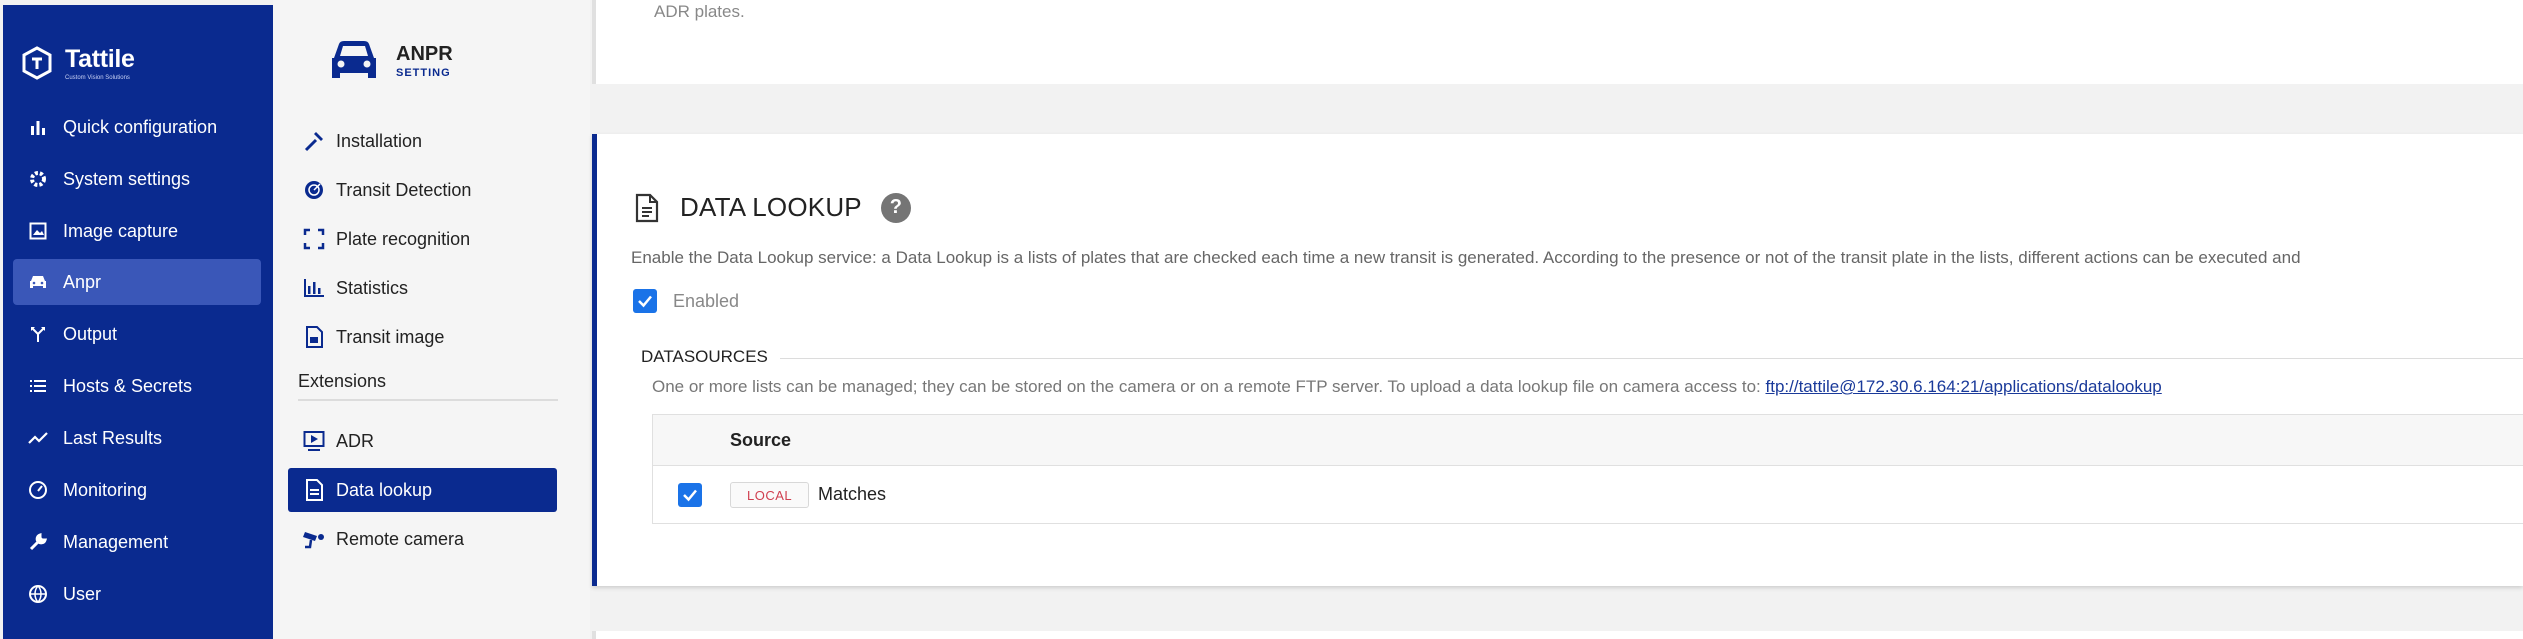 This screenshot has height=639, width=2523. What do you see at coordinates (38, 282) in the screenshot?
I see `car-icon` at bounding box center [38, 282].